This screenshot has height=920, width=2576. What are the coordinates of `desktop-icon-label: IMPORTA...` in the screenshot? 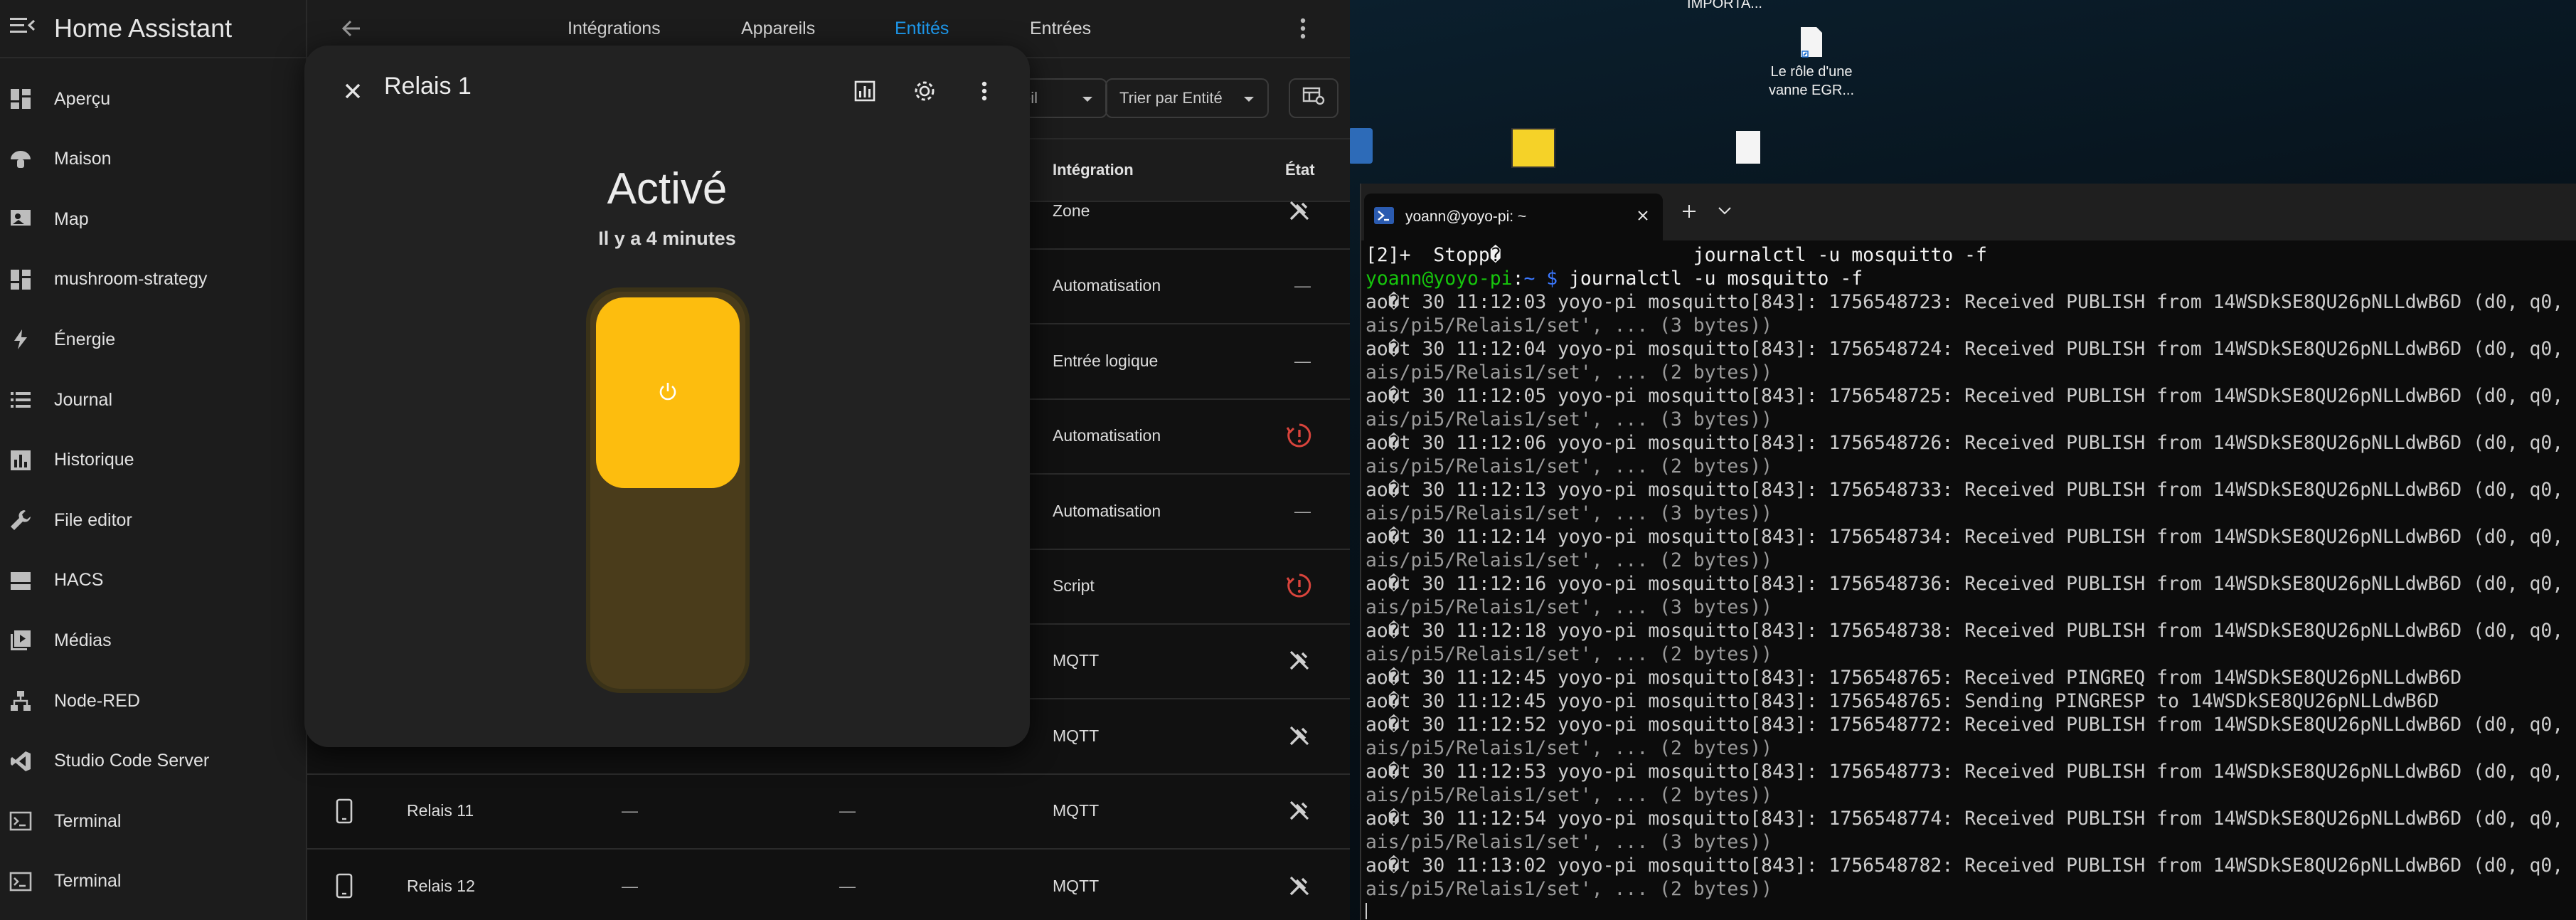 It's located at (1724, 5).